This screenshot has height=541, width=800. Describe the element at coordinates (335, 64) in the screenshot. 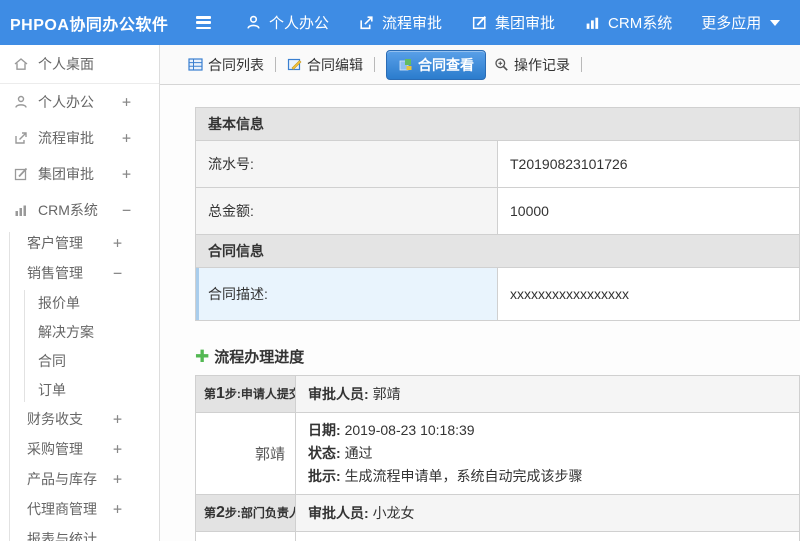

I see `tab-label: 合同编辑` at that location.